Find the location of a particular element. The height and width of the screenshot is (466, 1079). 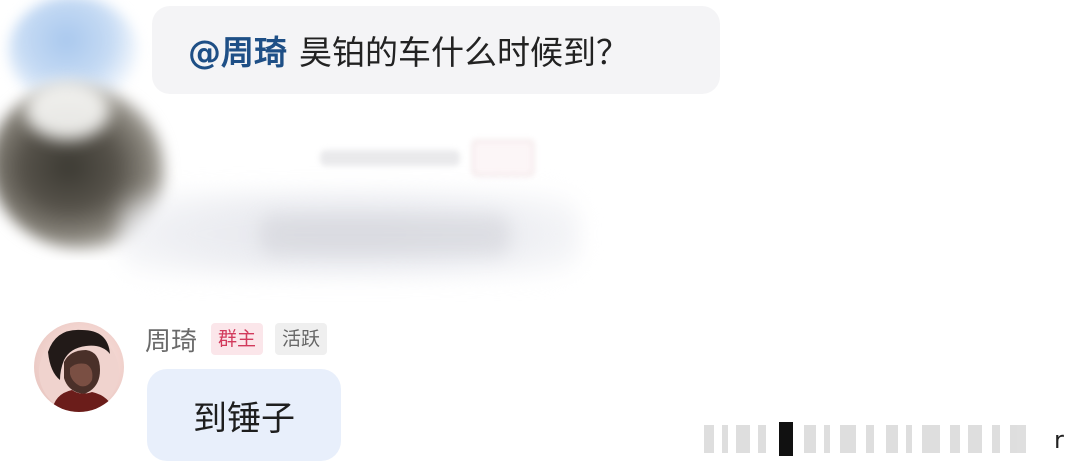

mention-link: @周琦 is located at coordinates (237, 50).